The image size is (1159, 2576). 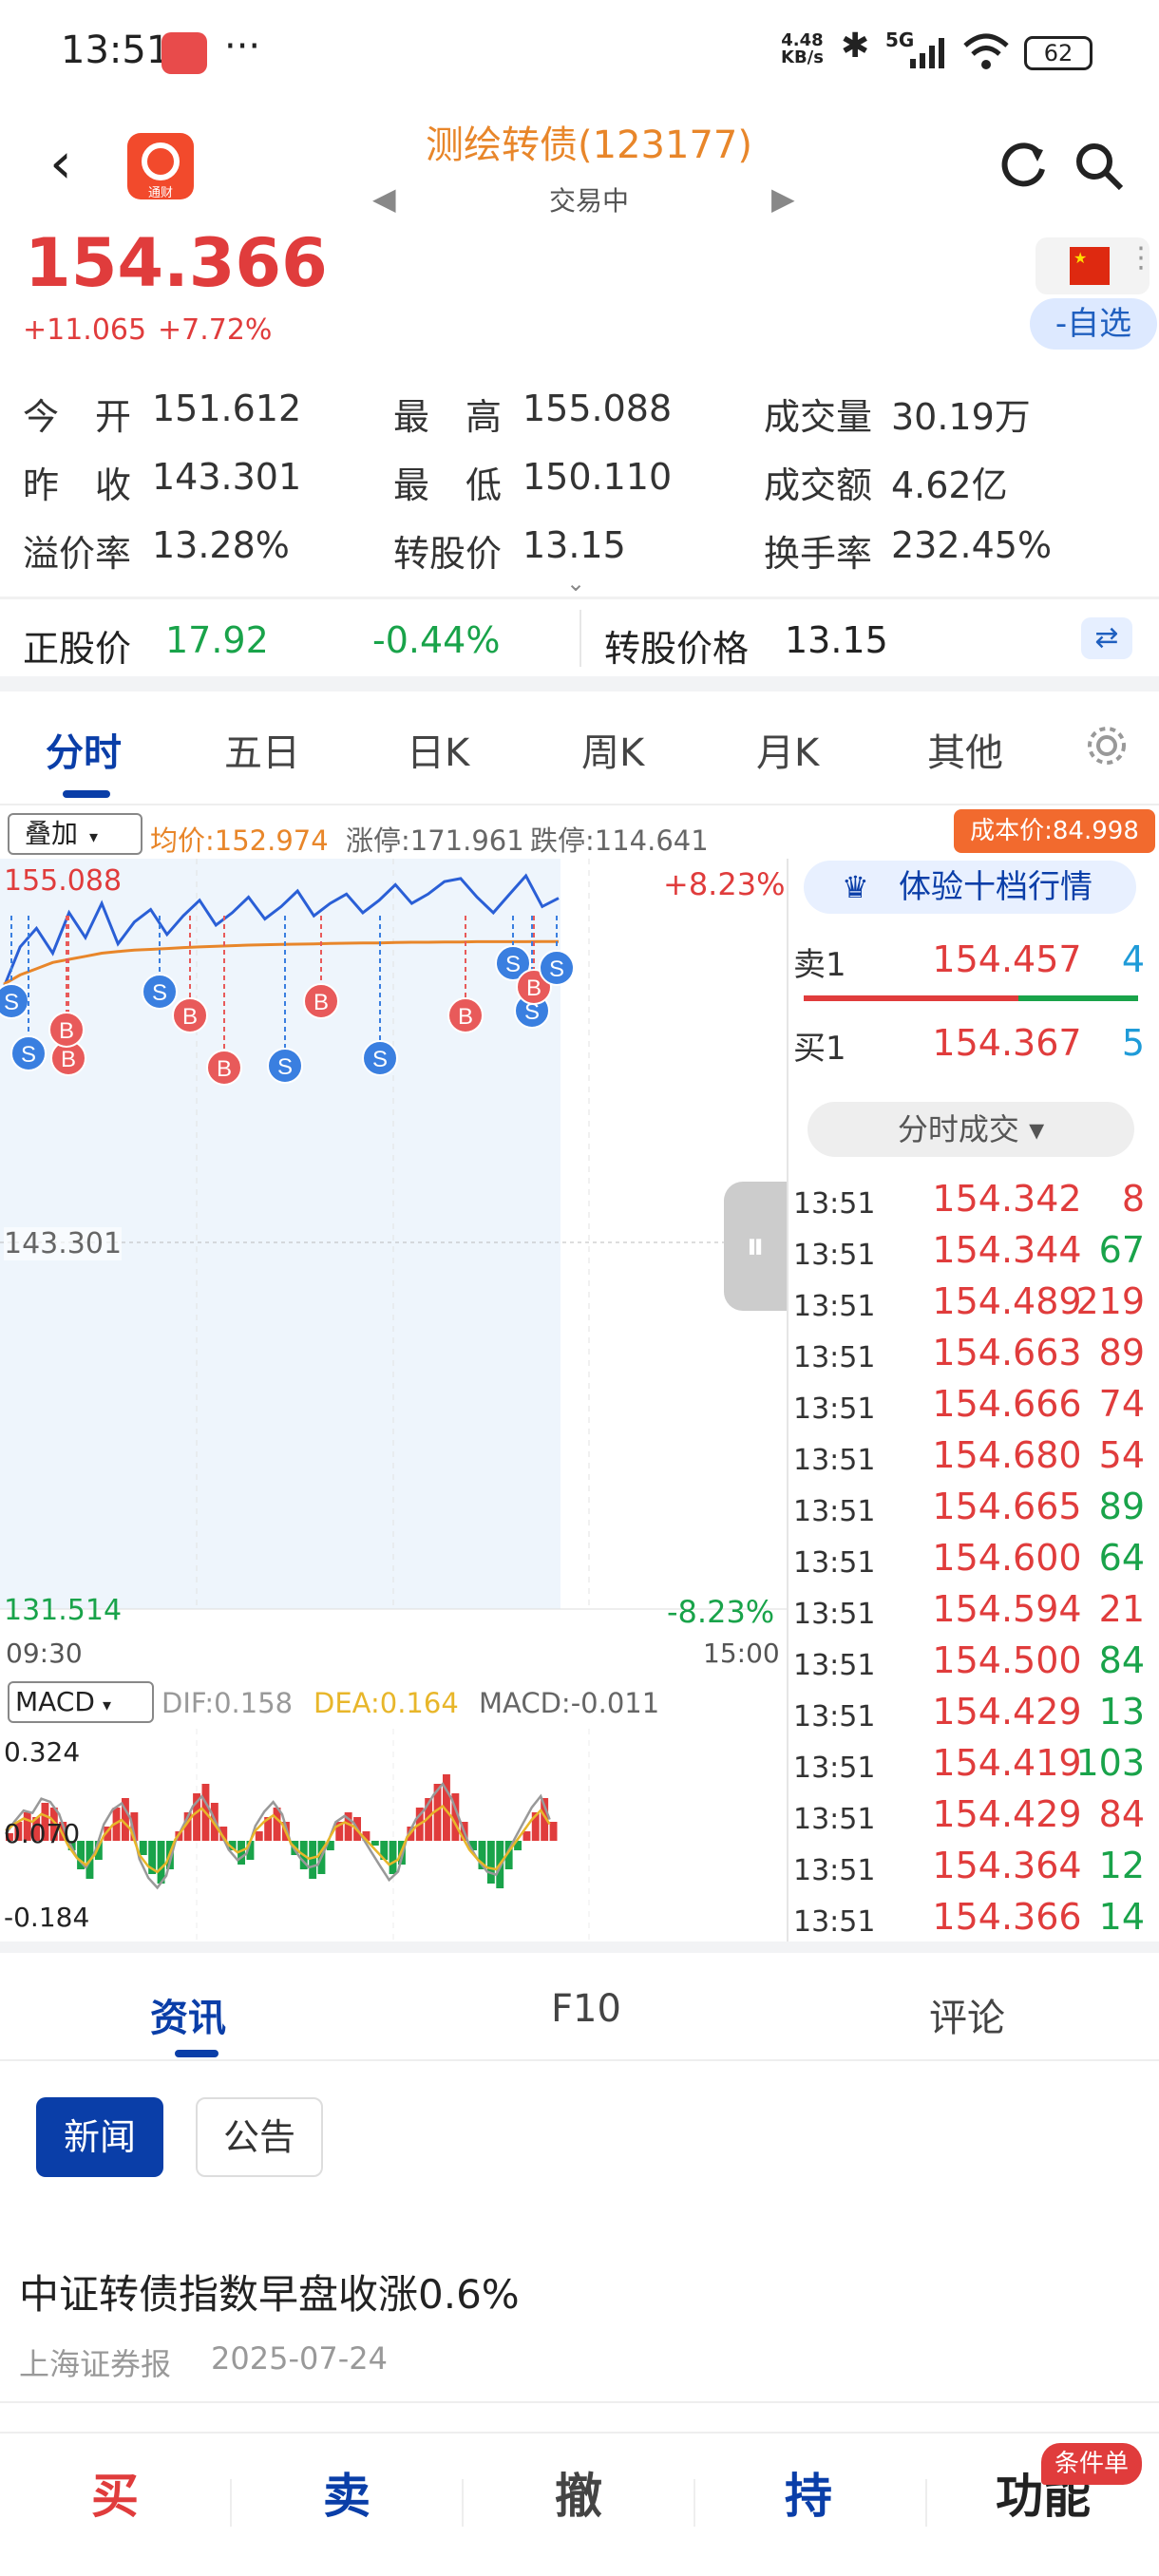 I want to click on tab-intraday: 分时, so click(x=84, y=749).